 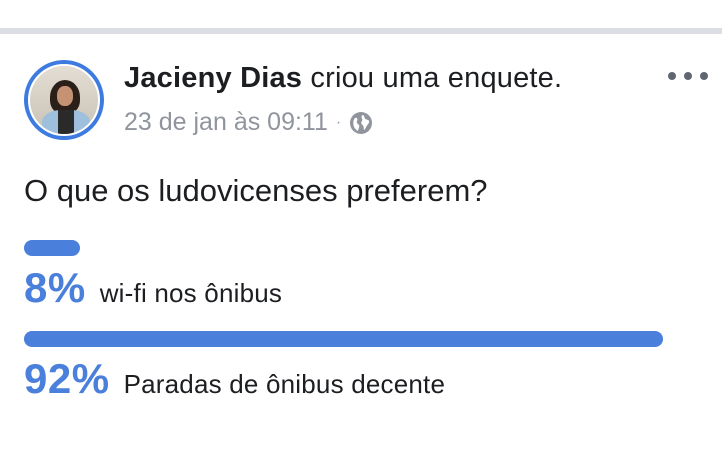 I want to click on poll-option-label: wi-fi nos ônibus, so click(x=191, y=293).